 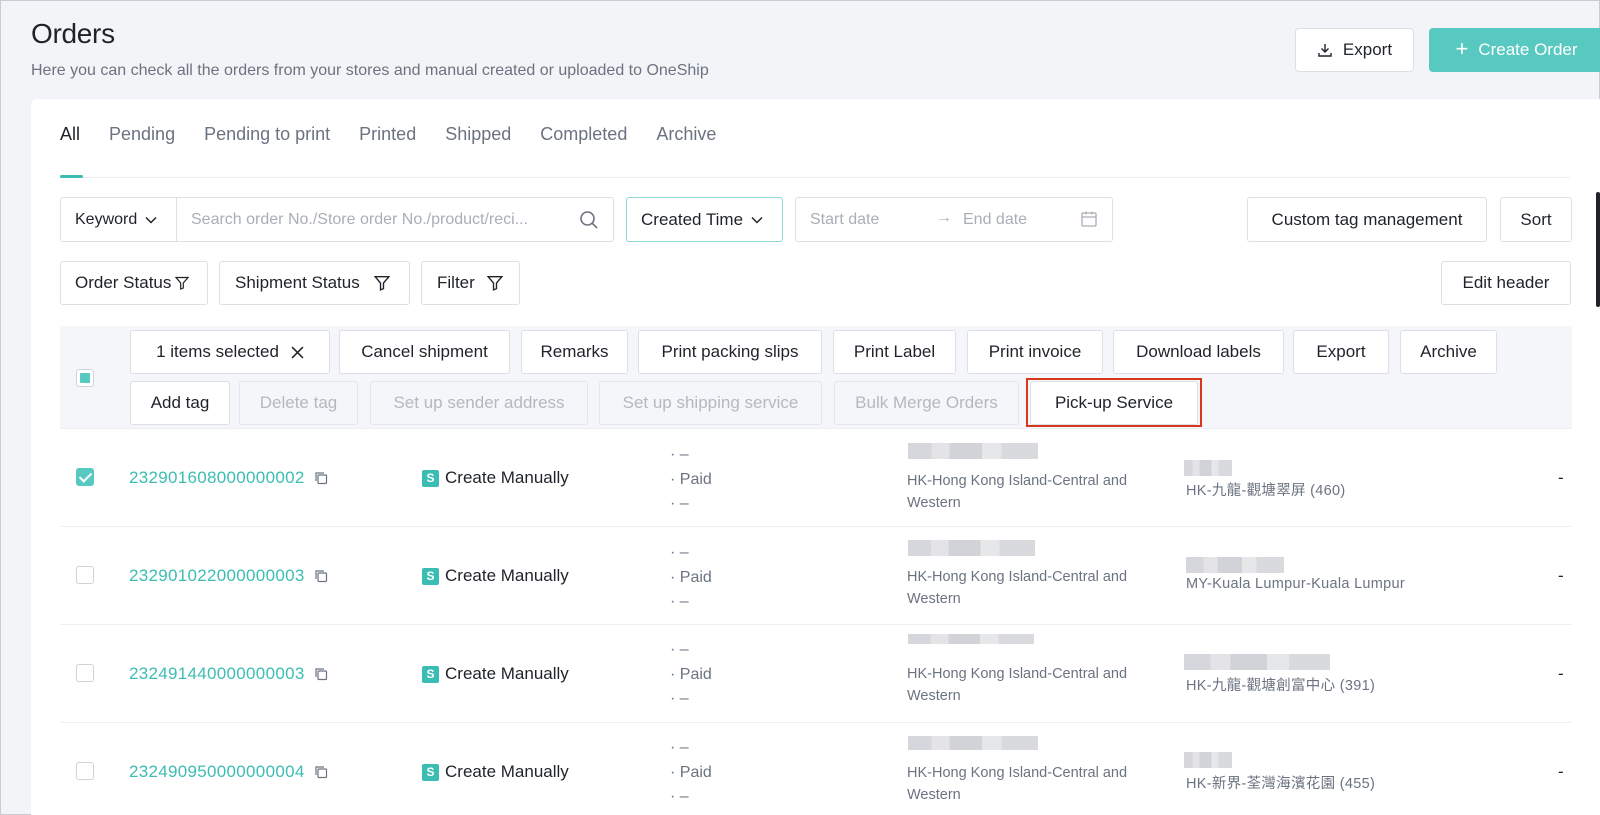 I want to click on start-date-input: Start date, so click(x=844, y=220).